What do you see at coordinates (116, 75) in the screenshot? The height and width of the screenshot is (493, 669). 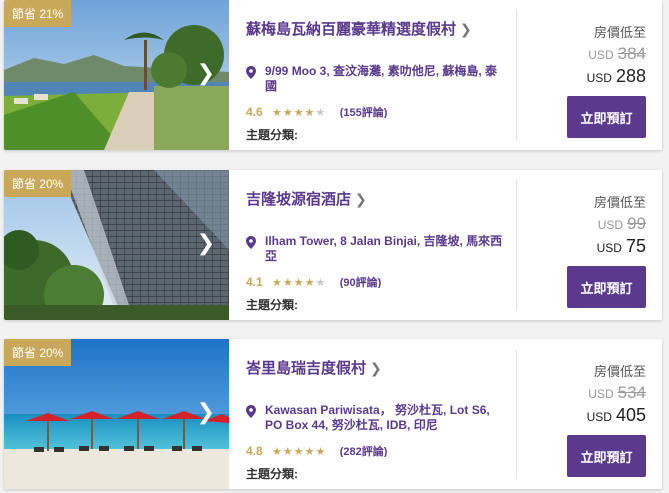 I see `hotel-photo: 節省 21% ❯` at bounding box center [116, 75].